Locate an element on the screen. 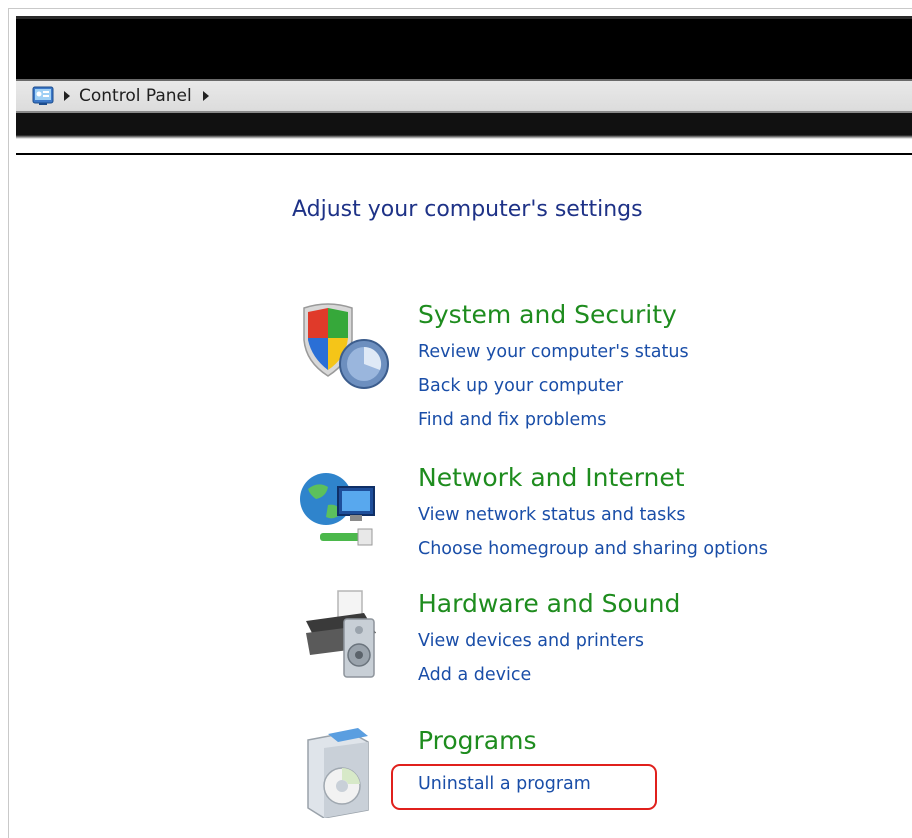 This screenshot has width=912, height=838. category-title-programs: Programs is located at coordinates (477, 740).